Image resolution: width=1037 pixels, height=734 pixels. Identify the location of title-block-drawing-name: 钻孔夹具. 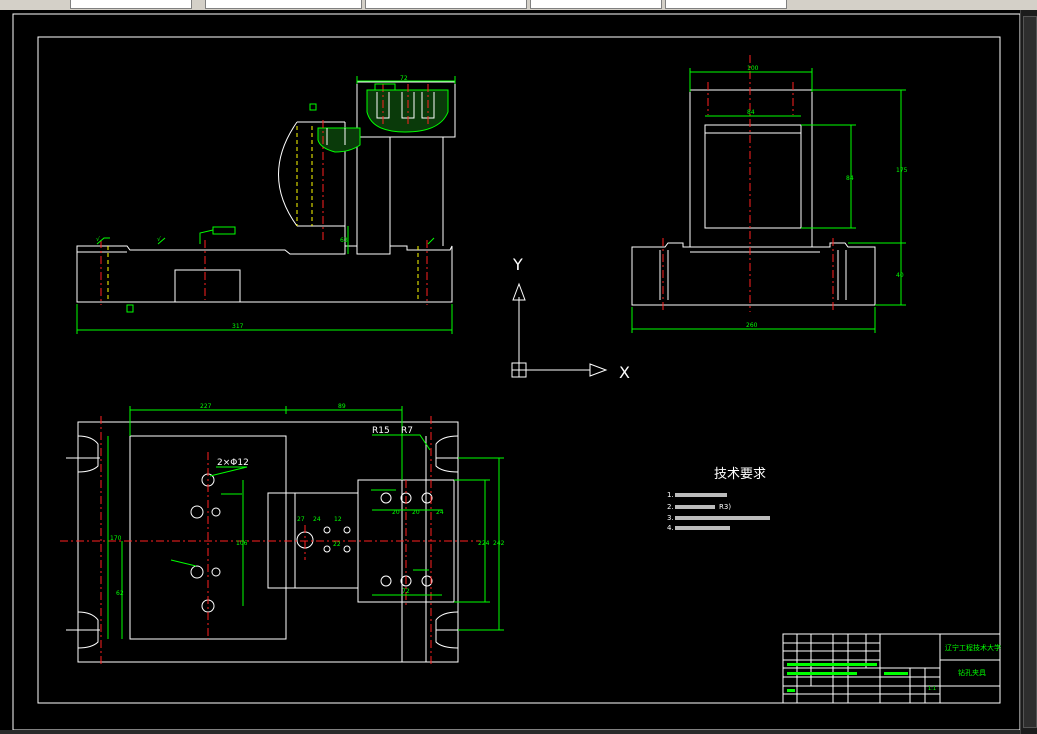
(972, 672).